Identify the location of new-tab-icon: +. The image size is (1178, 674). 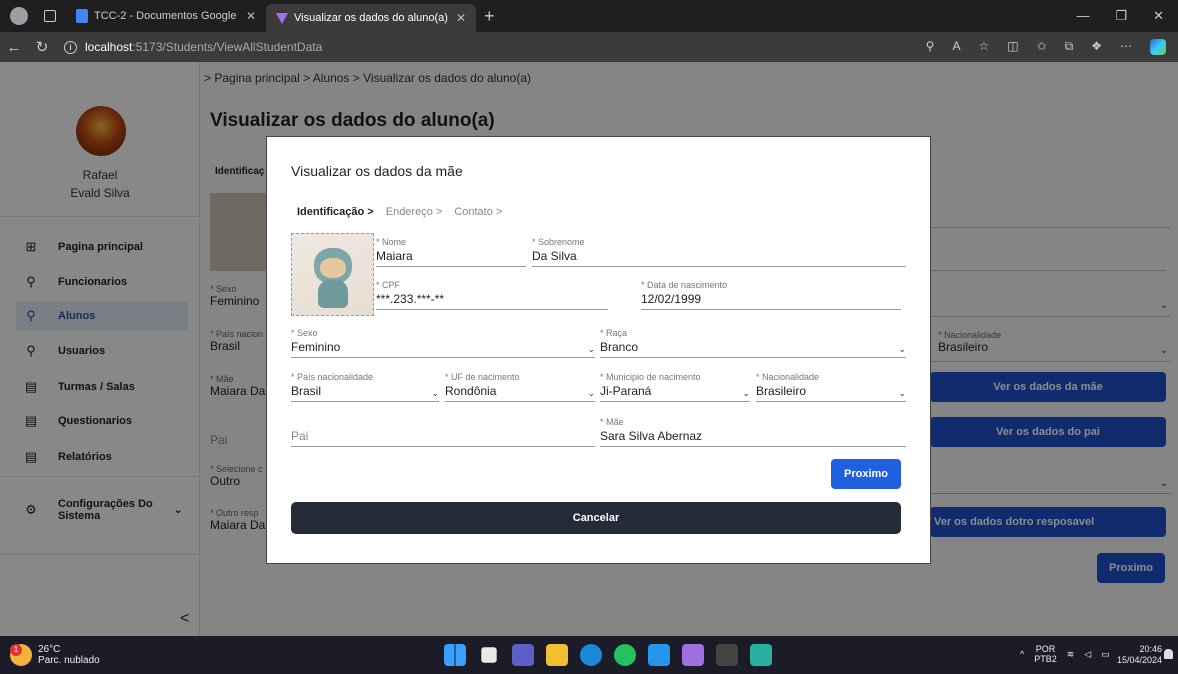
(489, 16).